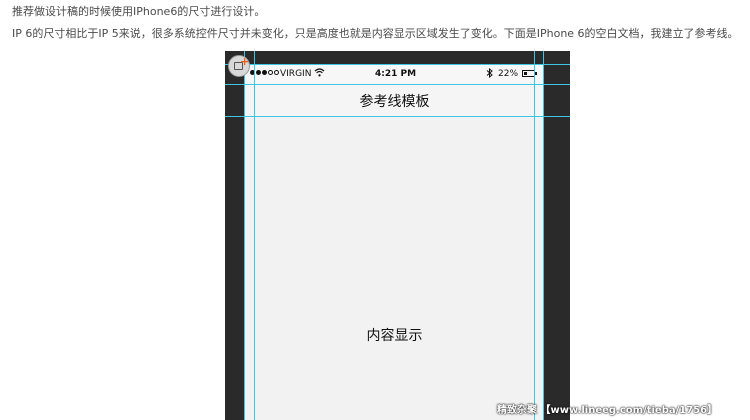 The width and height of the screenshot is (750, 420). Describe the element at coordinates (607, 410) in the screenshot. I see `watermark: 精致杂聚 【www.lineeg.com/tieba/1756】` at that location.